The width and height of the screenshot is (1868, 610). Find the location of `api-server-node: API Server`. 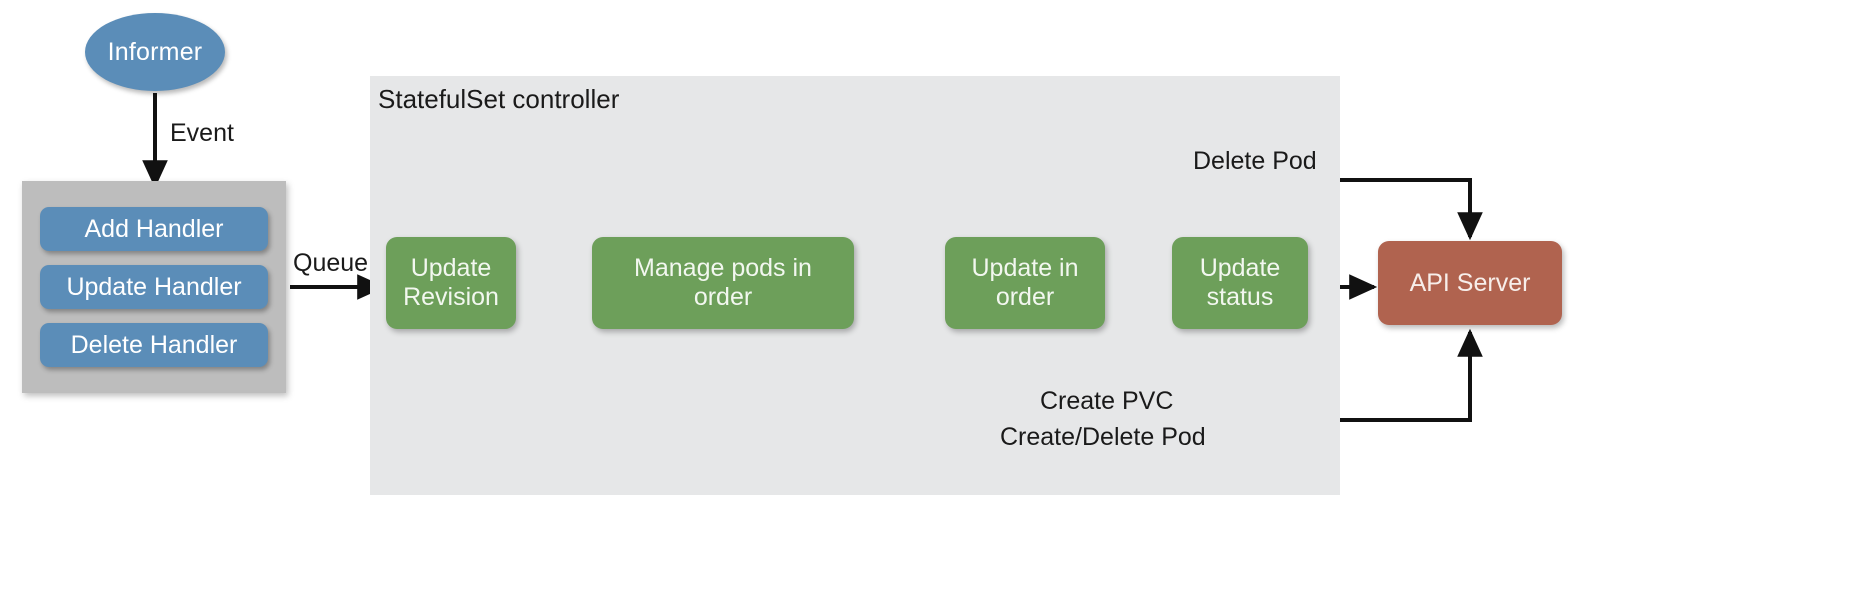

api-server-node: API Server is located at coordinates (1470, 283).